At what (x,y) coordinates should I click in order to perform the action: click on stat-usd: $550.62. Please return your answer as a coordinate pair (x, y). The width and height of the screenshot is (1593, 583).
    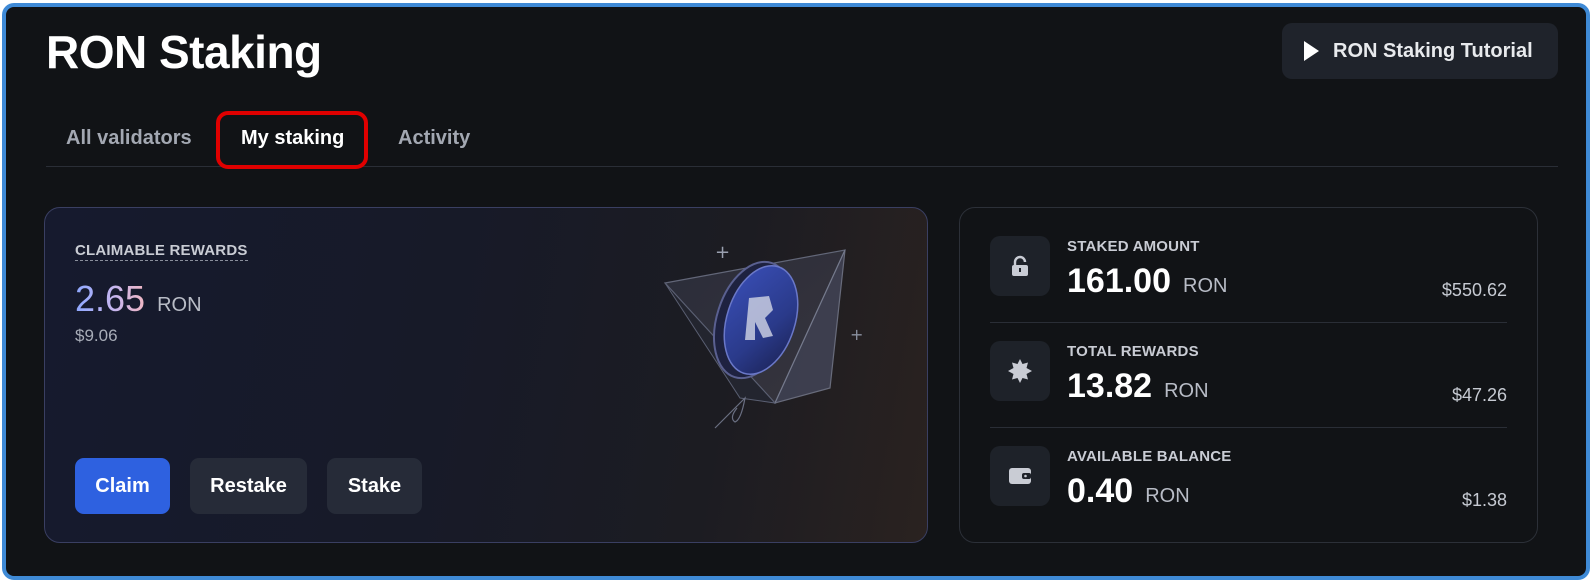
    Looking at the image, I should click on (1474, 290).